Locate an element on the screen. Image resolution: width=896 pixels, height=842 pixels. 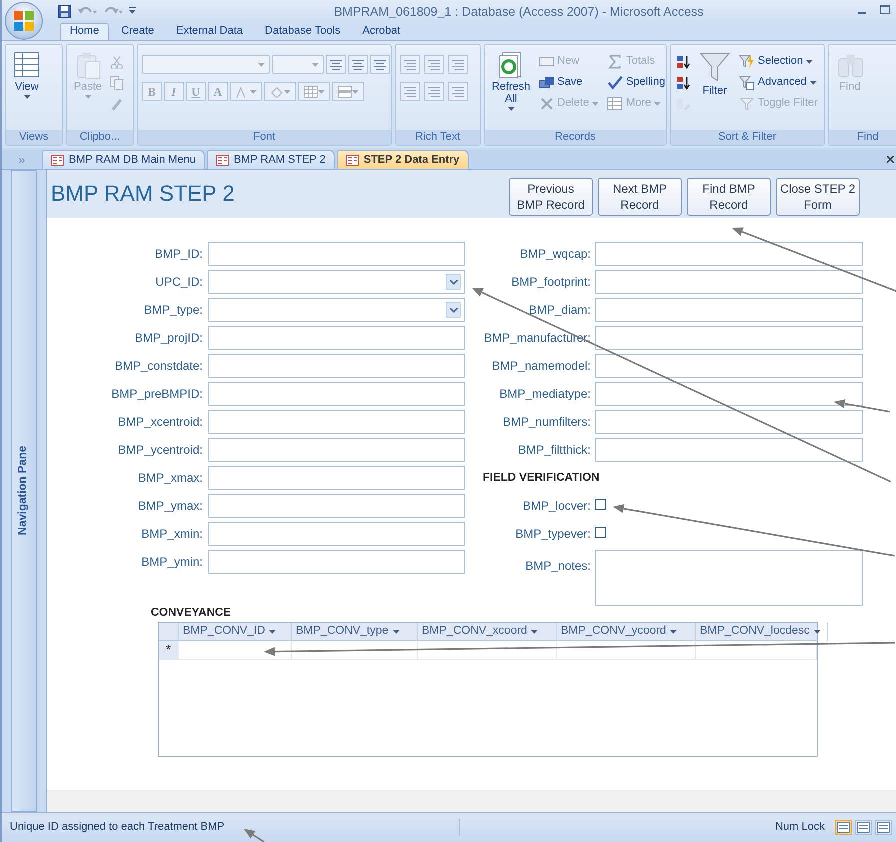
design-view-button is located at coordinates (883, 827).